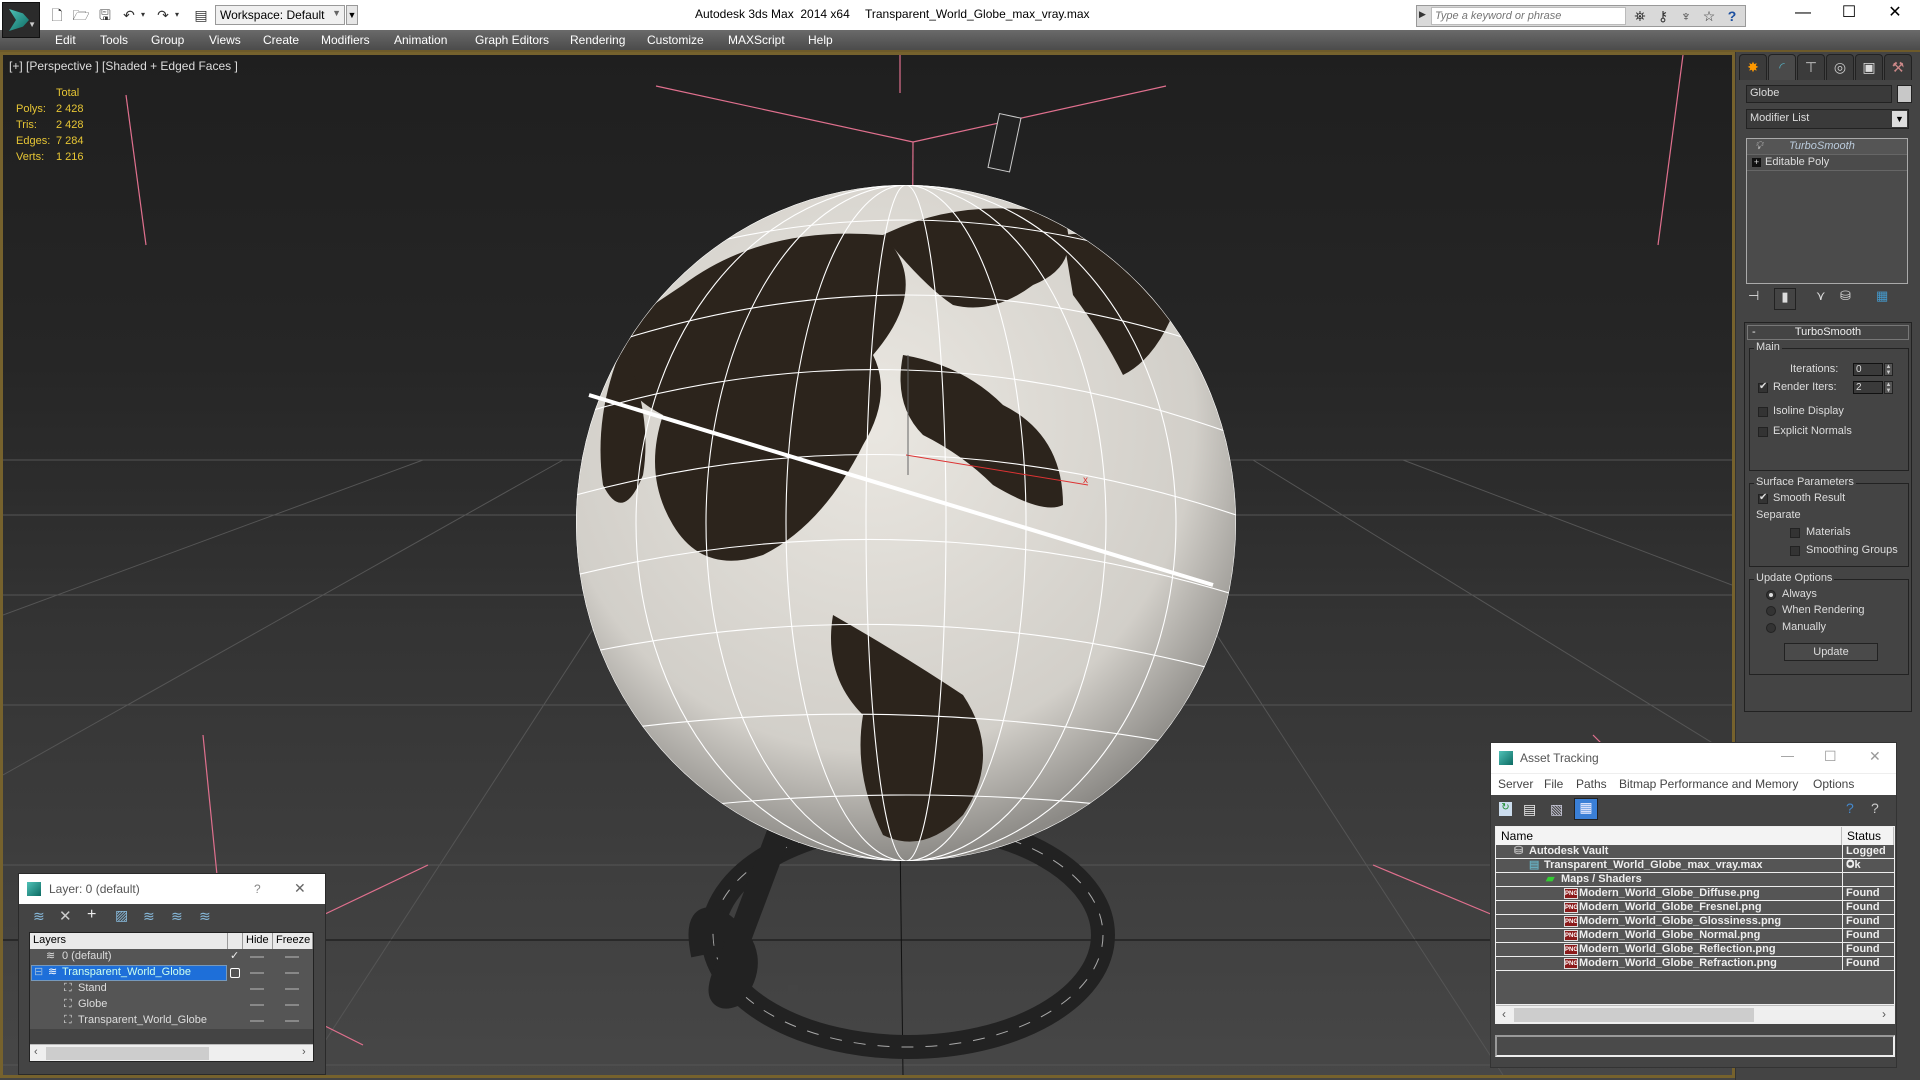 The width and height of the screenshot is (1920, 1080). Describe the element at coordinates (1898, 67) in the screenshot. I see `tab-utilities: ⚒` at that location.